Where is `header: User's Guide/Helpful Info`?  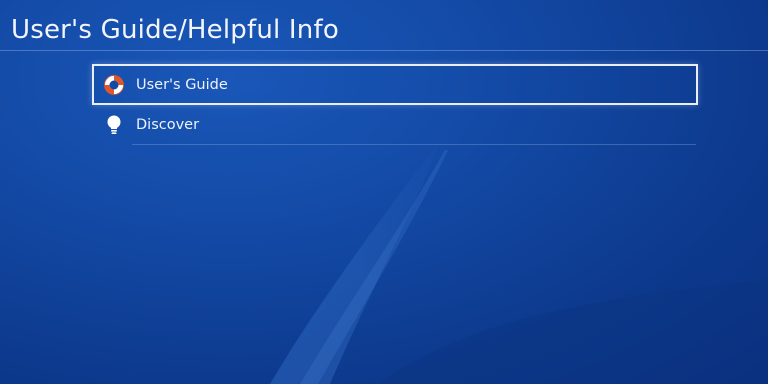 header: User's Guide/Helpful Info is located at coordinates (384, 25).